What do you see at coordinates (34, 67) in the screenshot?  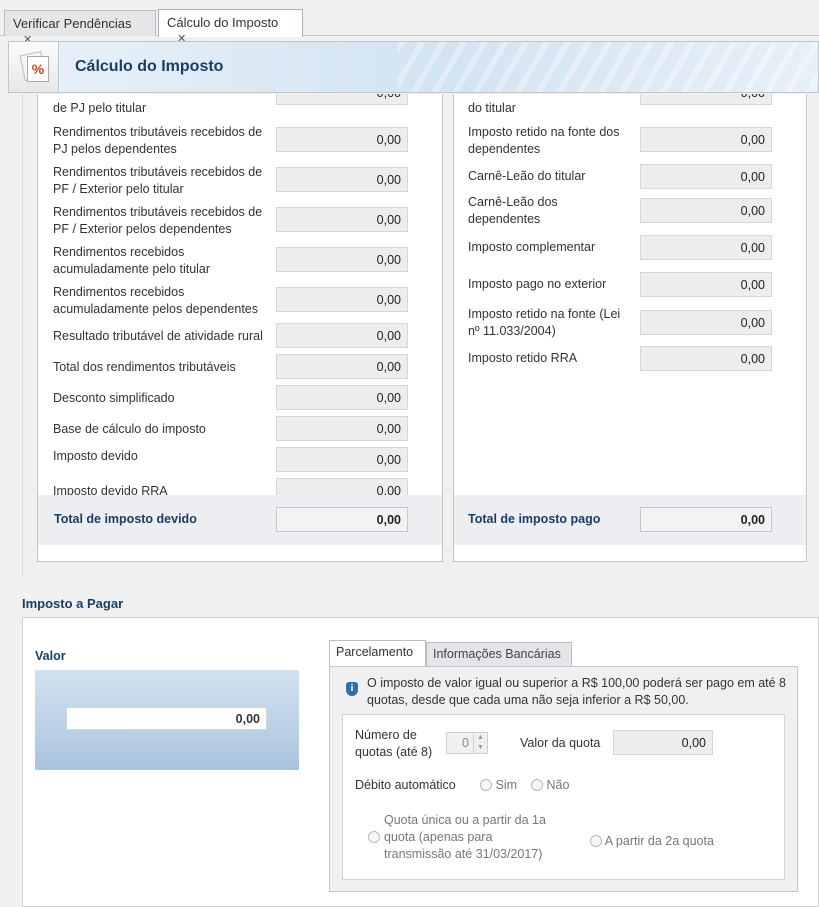 I see `percent-card-icon: %` at bounding box center [34, 67].